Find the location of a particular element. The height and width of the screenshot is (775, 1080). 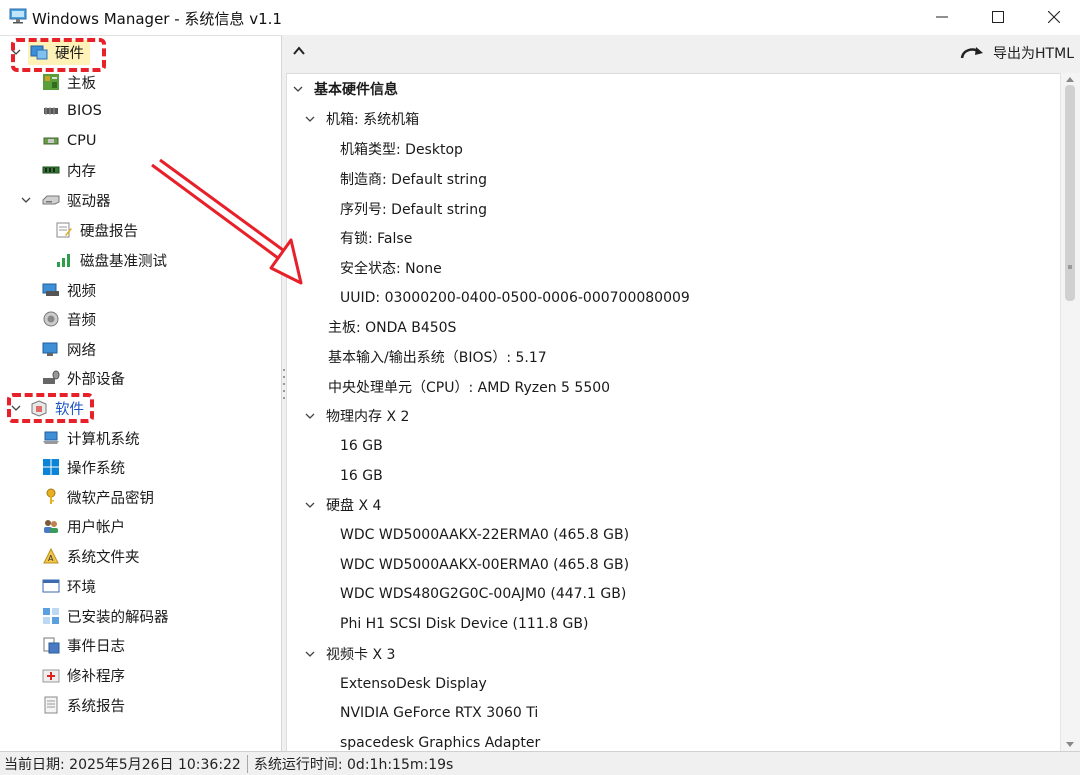

key-icon is located at coordinates (51, 496).